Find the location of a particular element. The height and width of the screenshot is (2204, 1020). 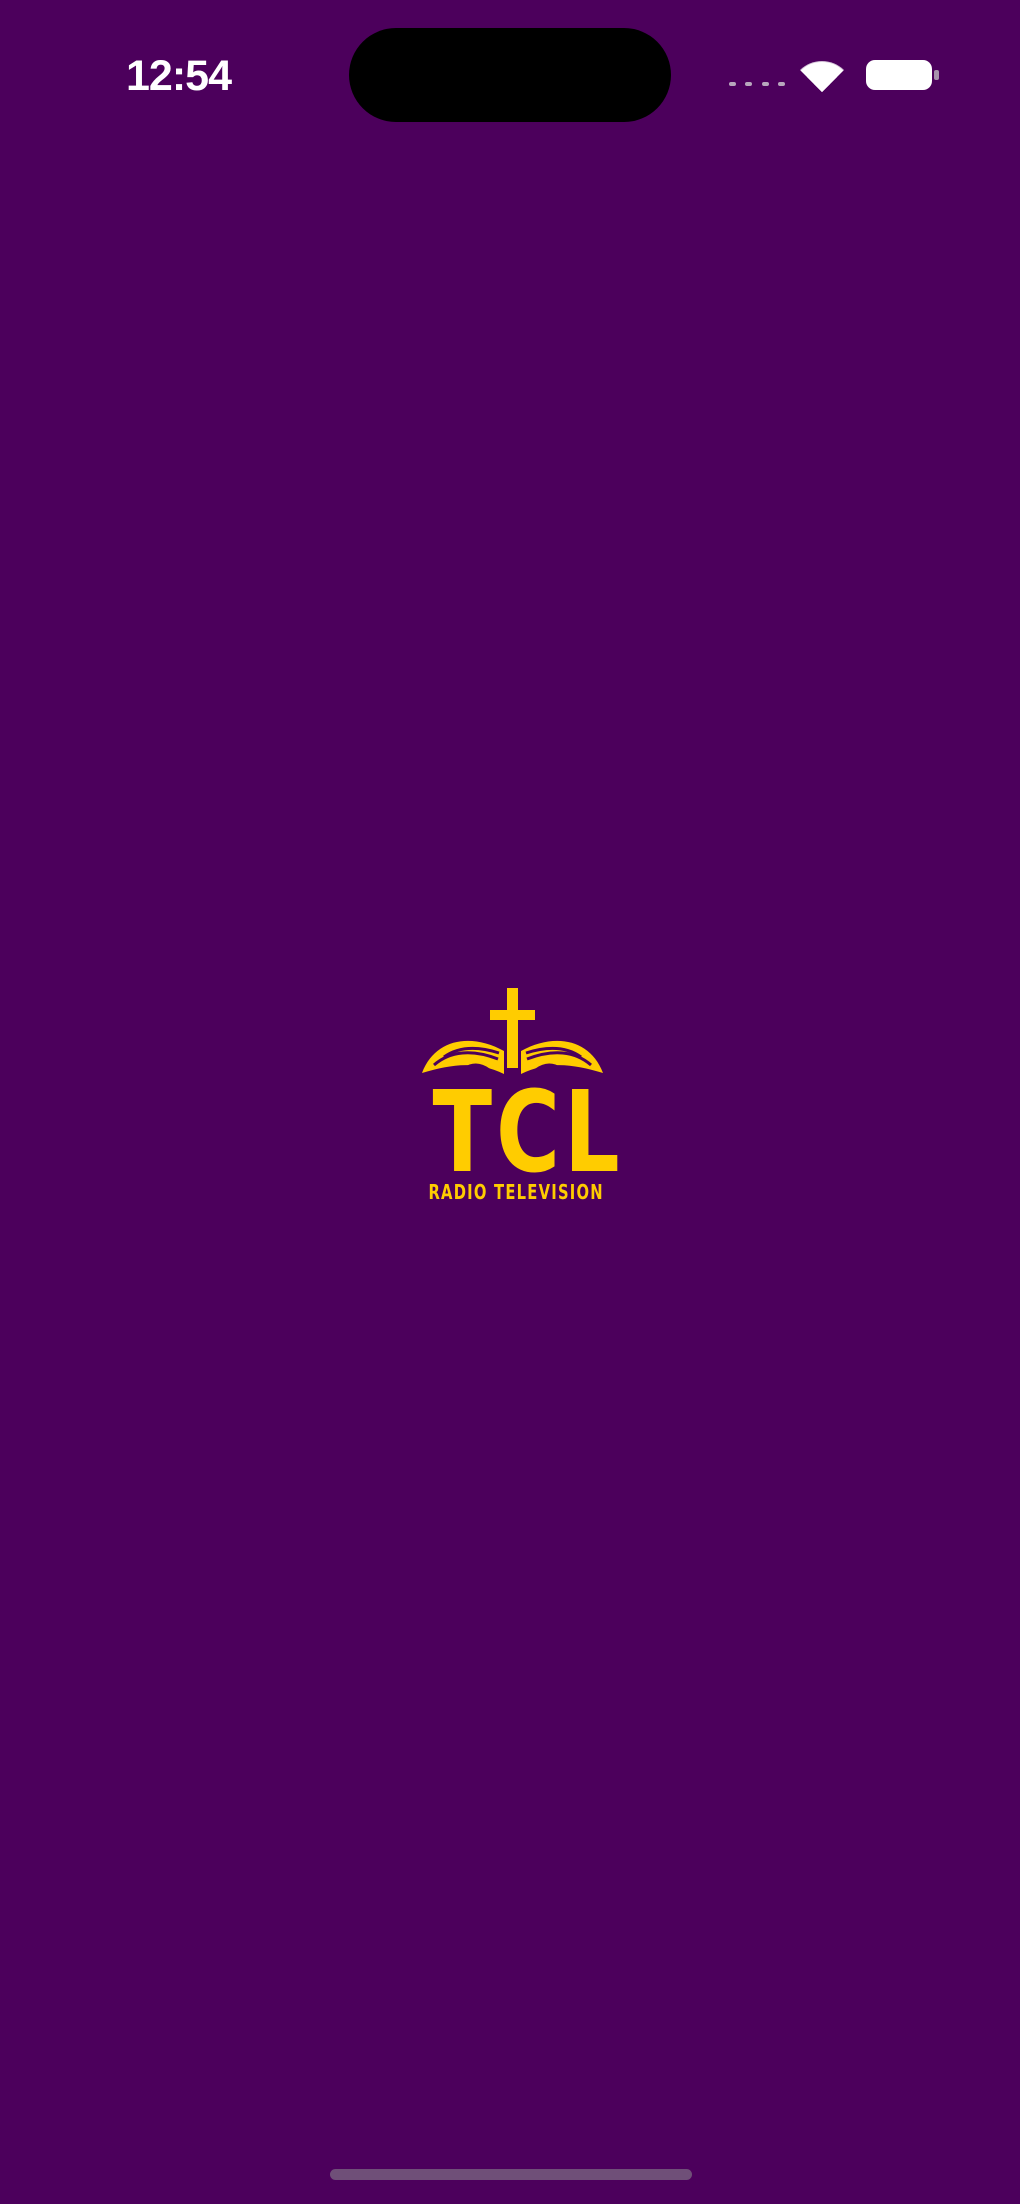

dynamic-island is located at coordinates (510, 75).